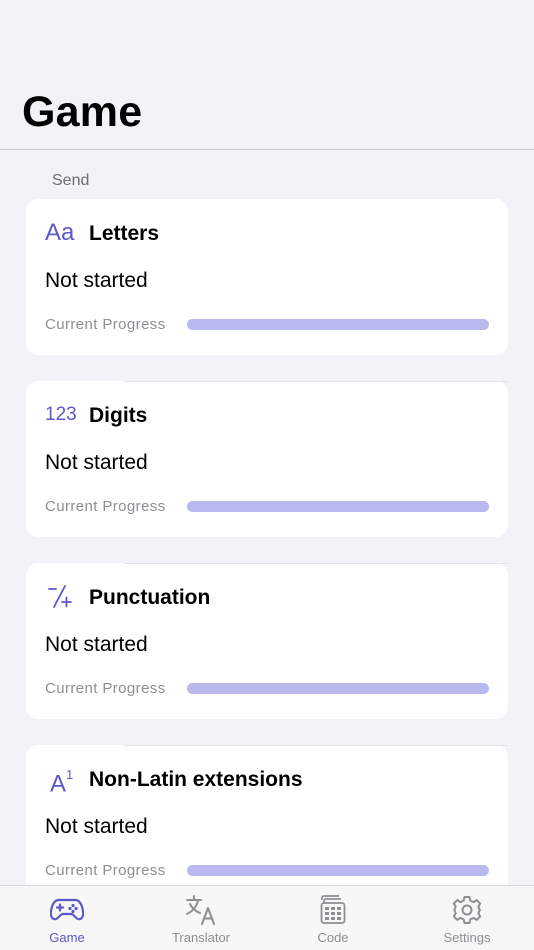  I want to click on card-title: Punctuation, so click(150, 597).